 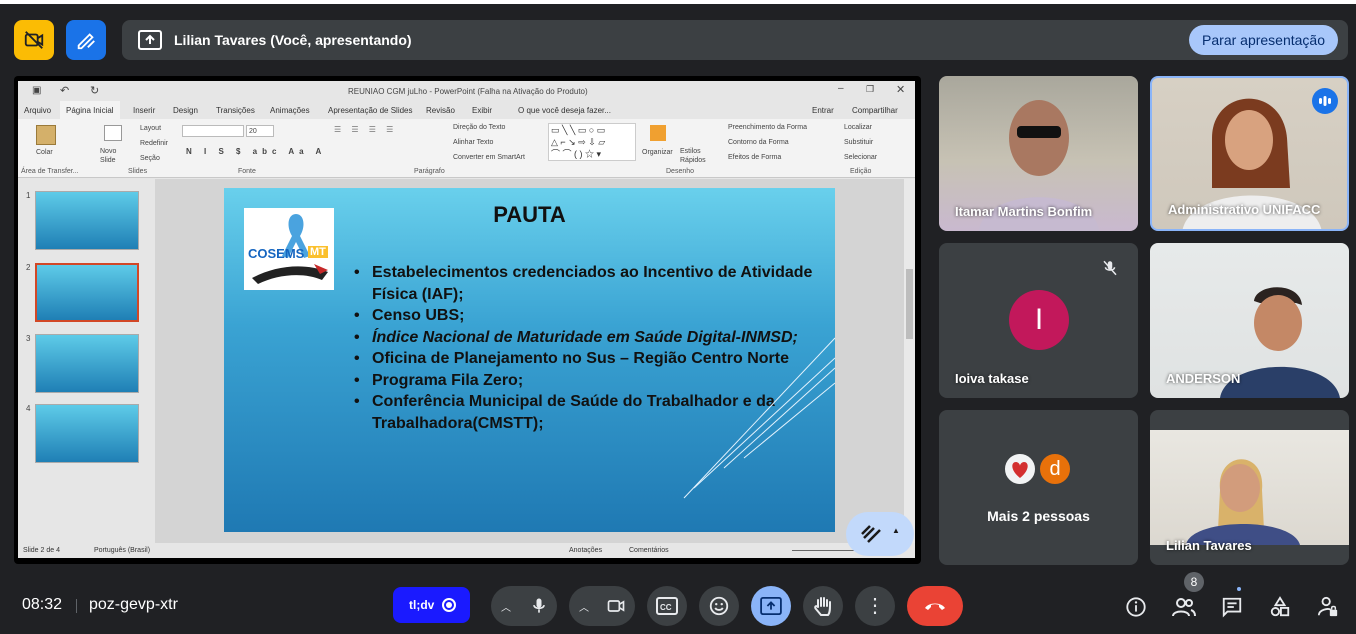 I want to click on tab-exibir: Exibir, so click(x=482, y=110).